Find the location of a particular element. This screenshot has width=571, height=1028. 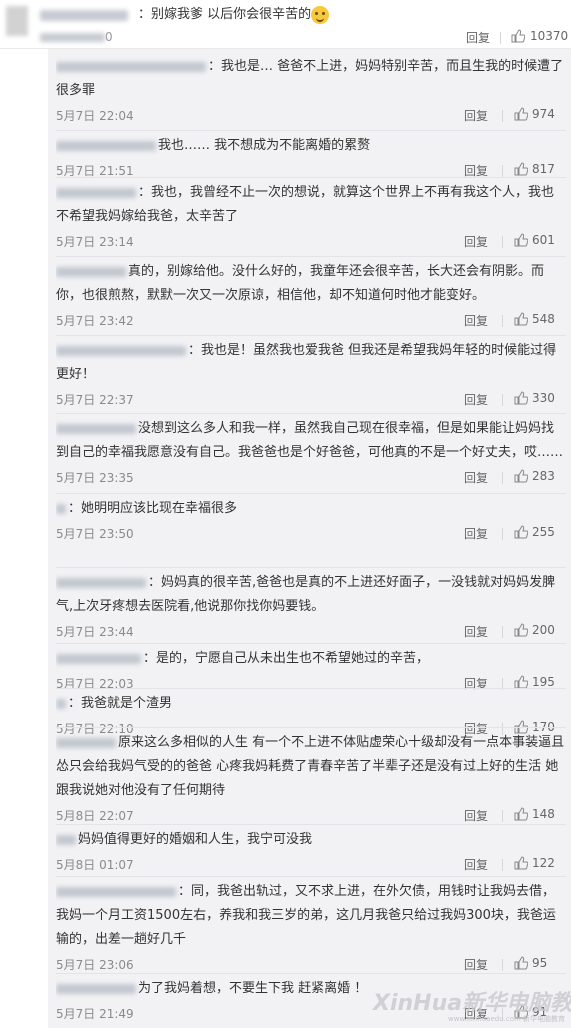

comment-date: 0 is located at coordinates (76, 37).